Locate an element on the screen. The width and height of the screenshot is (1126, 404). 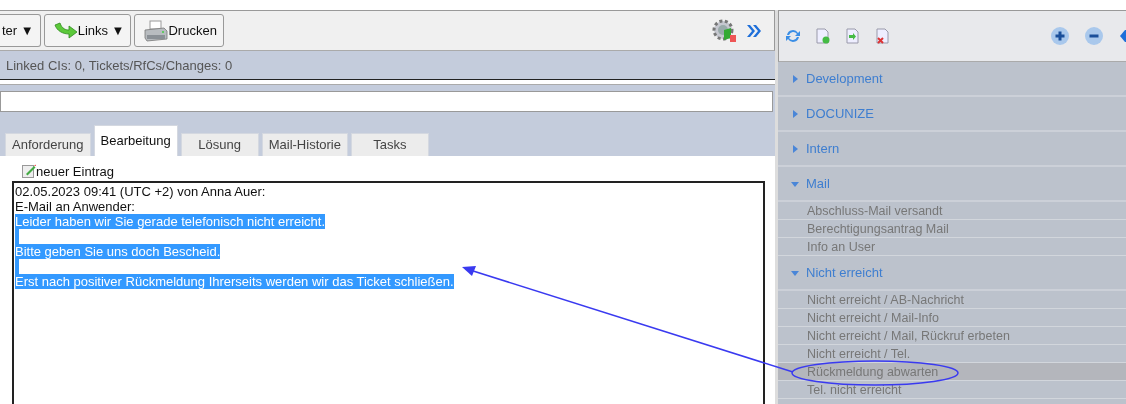
tree-item: Tel. nicht erreicht is located at coordinates (952, 390).